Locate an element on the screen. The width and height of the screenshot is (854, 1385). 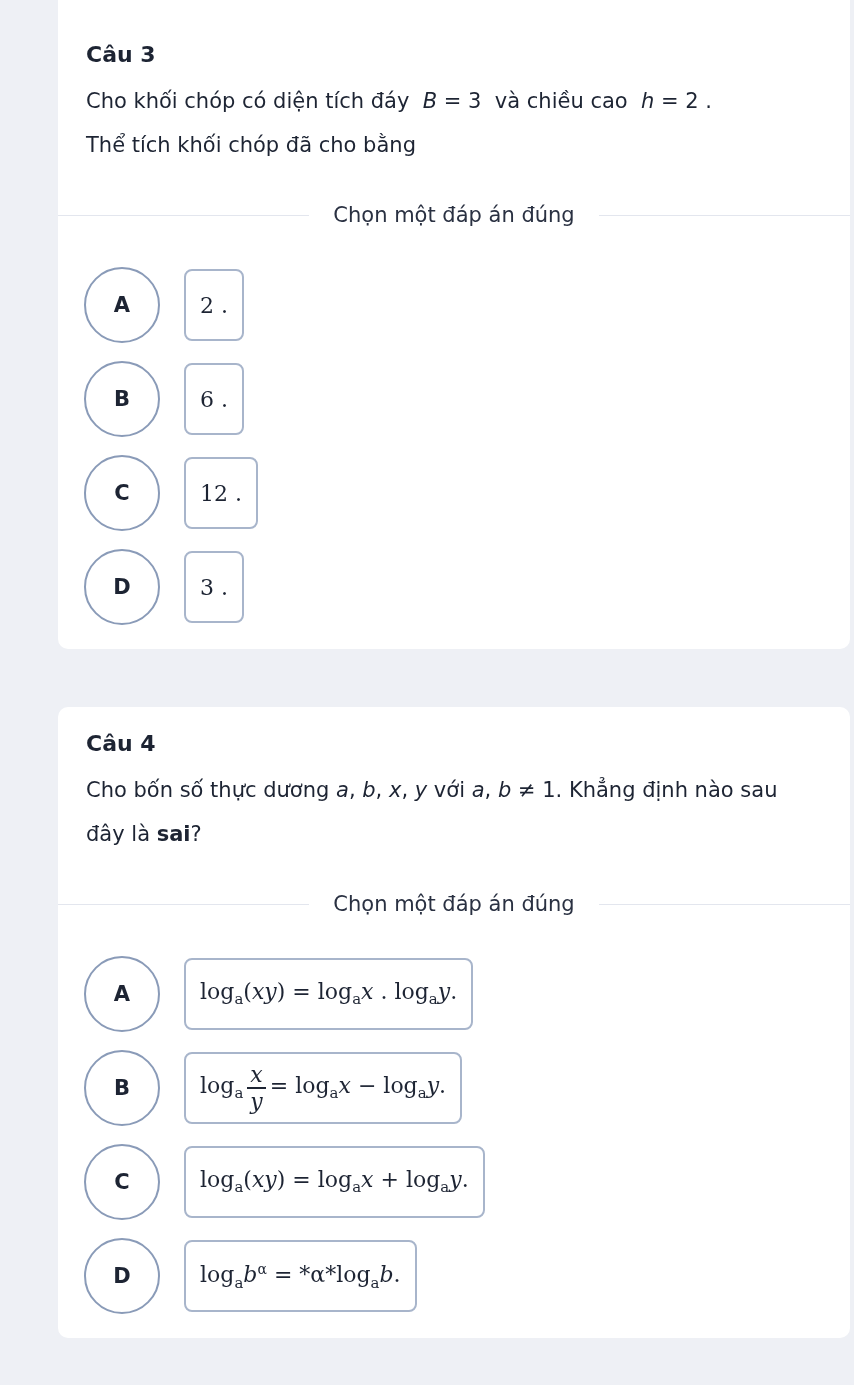
answer-option: 3 . is located at coordinates (214, 587).